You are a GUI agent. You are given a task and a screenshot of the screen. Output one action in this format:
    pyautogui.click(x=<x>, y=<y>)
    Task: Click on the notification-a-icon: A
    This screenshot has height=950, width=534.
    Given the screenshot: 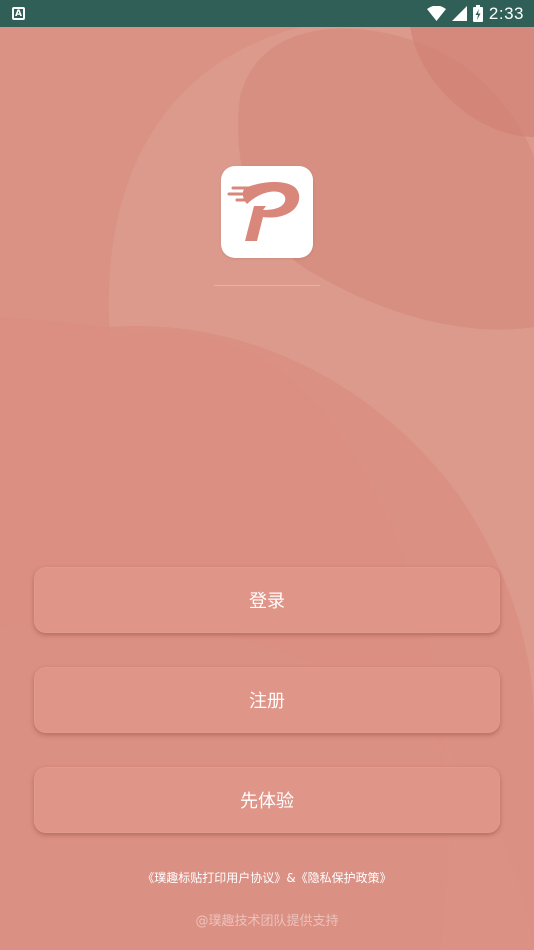 What is the action you would take?
    pyautogui.click(x=18, y=13)
    